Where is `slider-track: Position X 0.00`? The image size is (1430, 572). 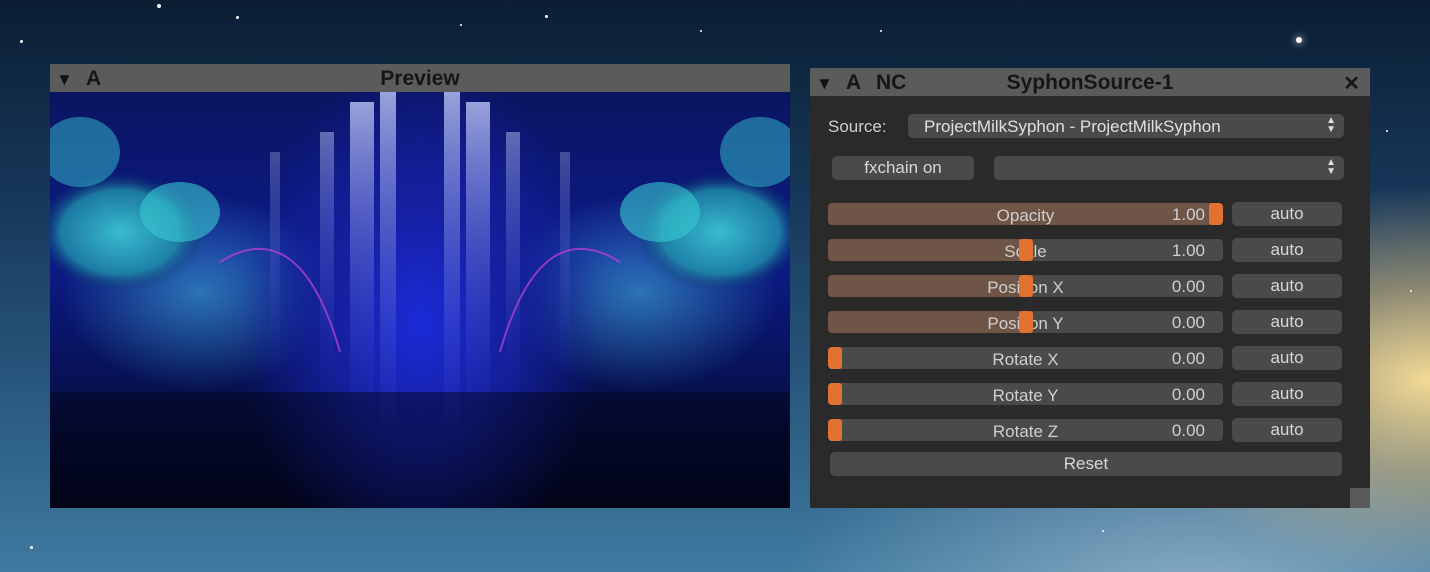 slider-track: Position X 0.00 is located at coordinates (1025, 286).